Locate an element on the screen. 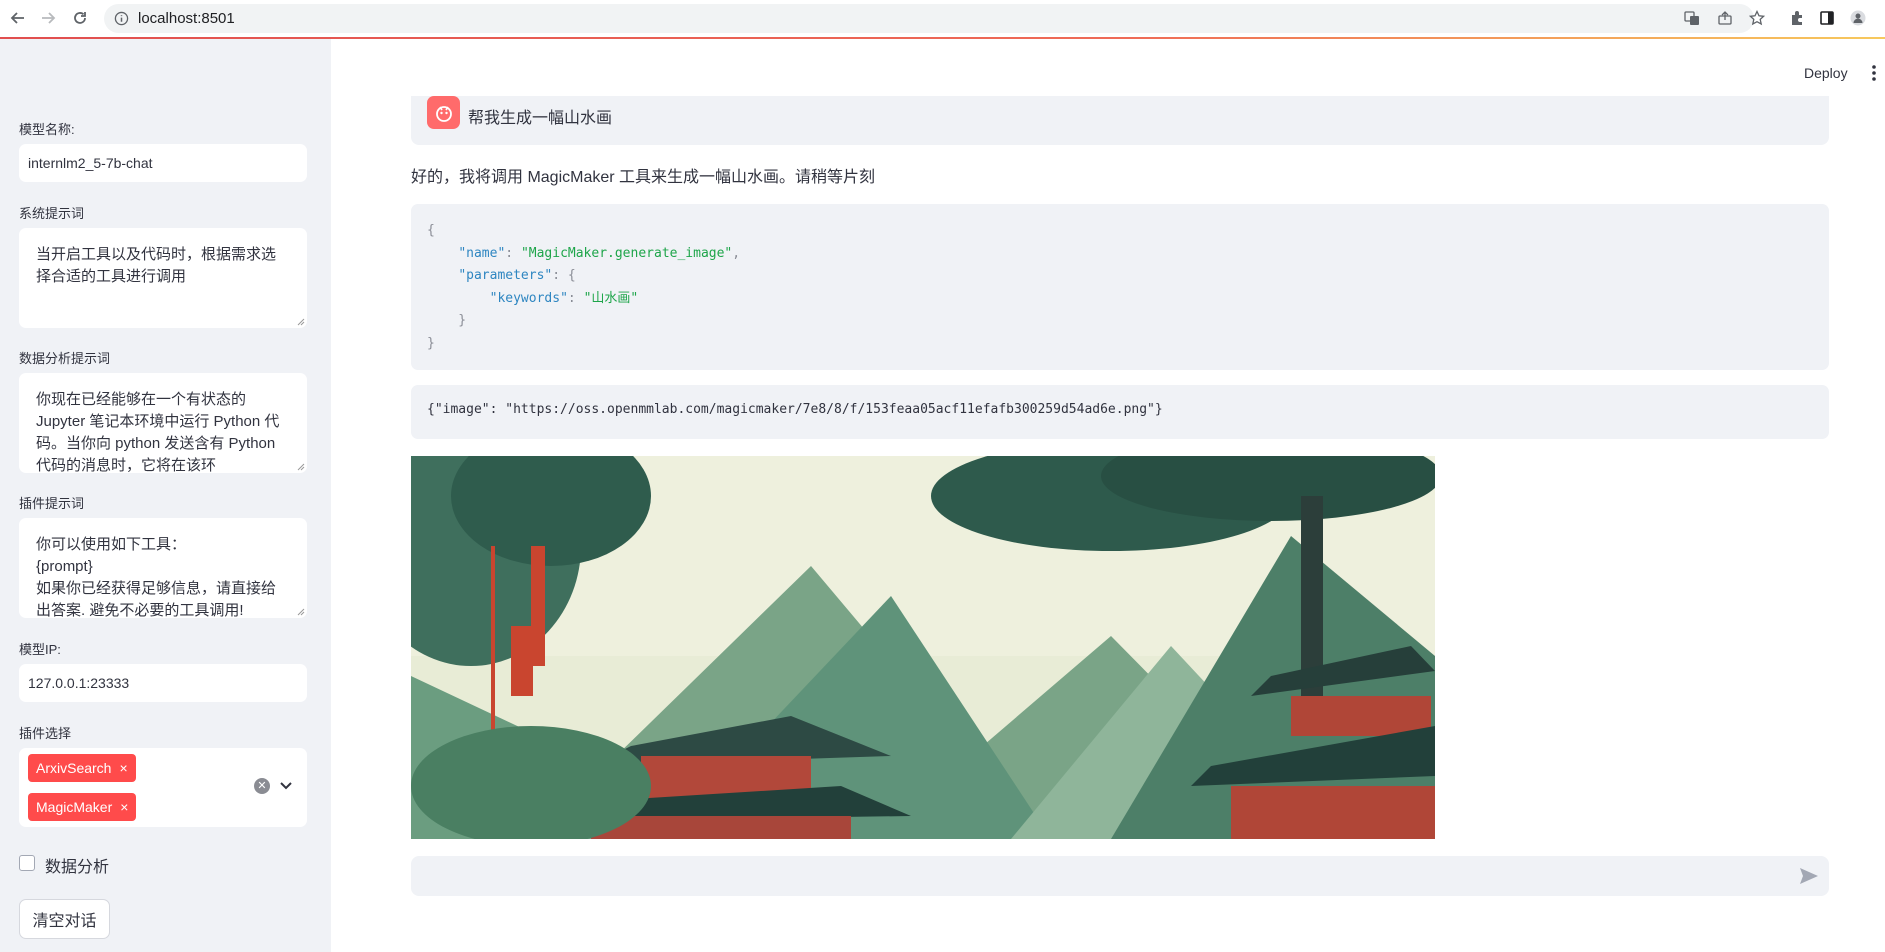 Image resolution: width=1885 pixels, height=952 pixels. user-message: 帮我生成一幅山水画 is located at coordinates (1120, 120).